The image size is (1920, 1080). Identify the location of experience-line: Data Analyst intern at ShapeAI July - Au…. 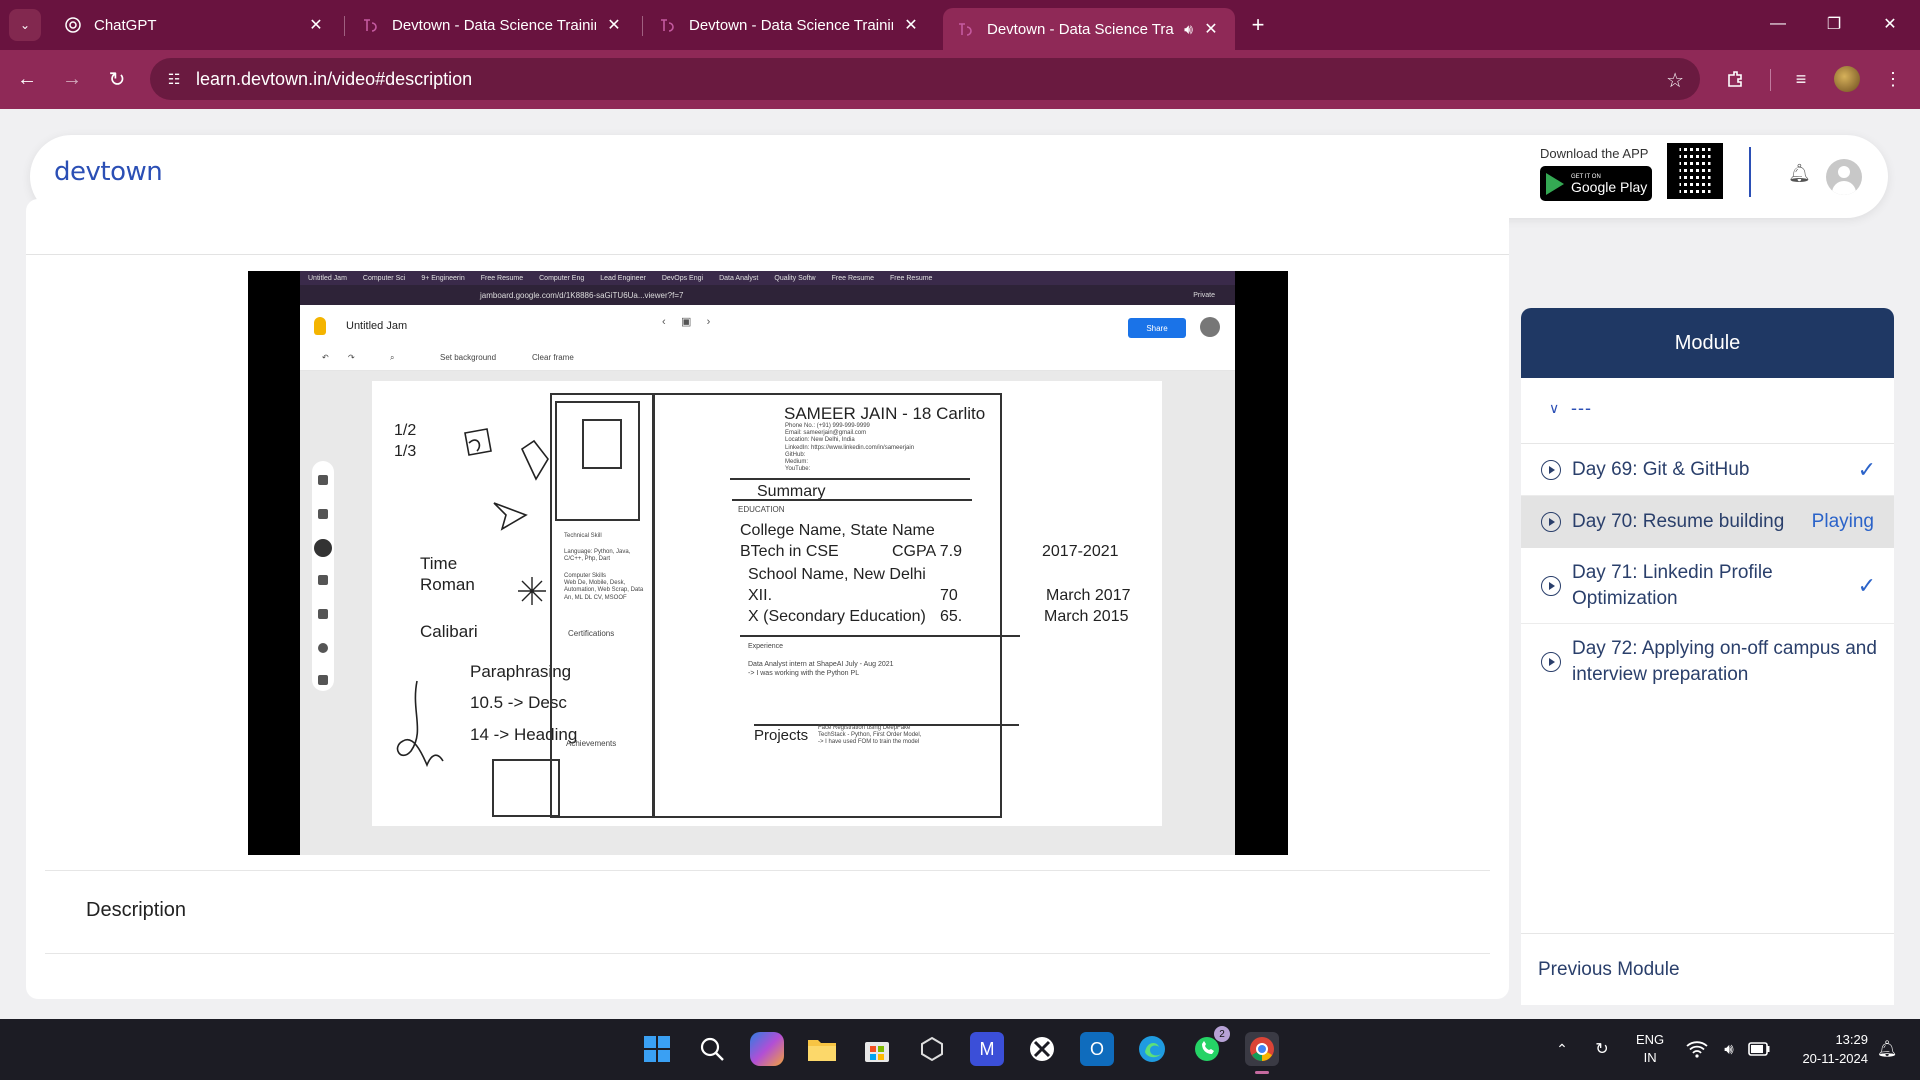
(821, 664).